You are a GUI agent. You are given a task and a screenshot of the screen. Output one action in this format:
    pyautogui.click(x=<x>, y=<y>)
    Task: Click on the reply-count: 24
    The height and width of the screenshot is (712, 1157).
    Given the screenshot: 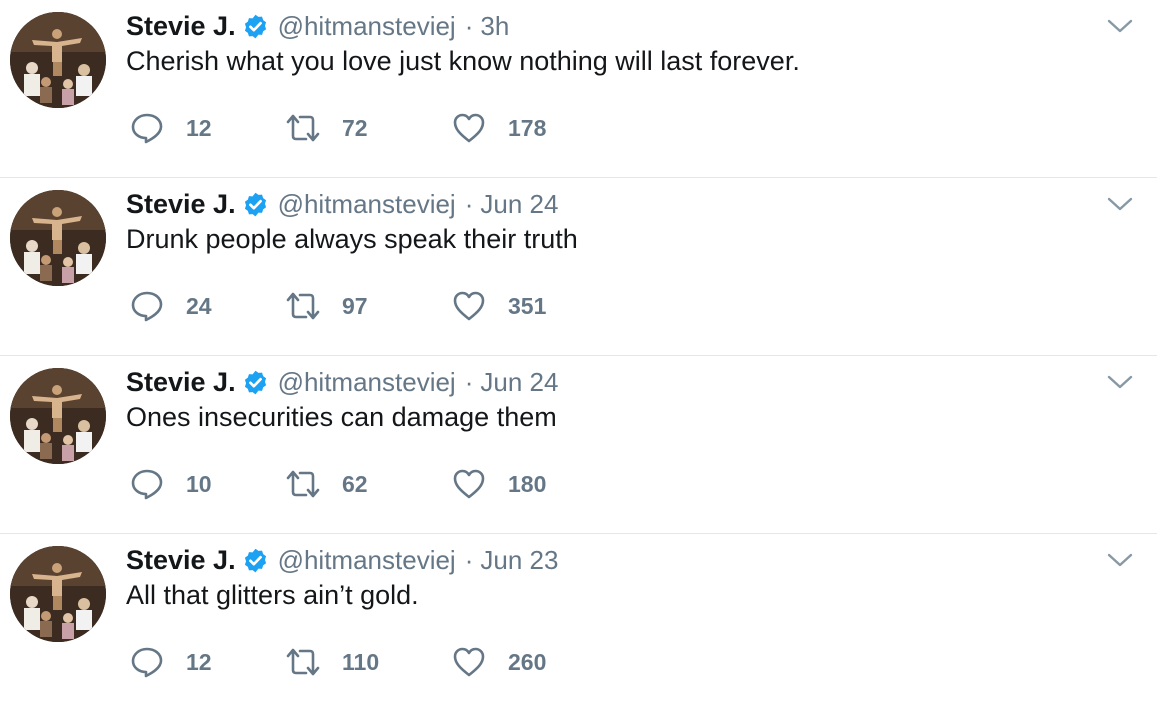 What is the action you would take?
    pyautogui.click(x=199, y=305)
    